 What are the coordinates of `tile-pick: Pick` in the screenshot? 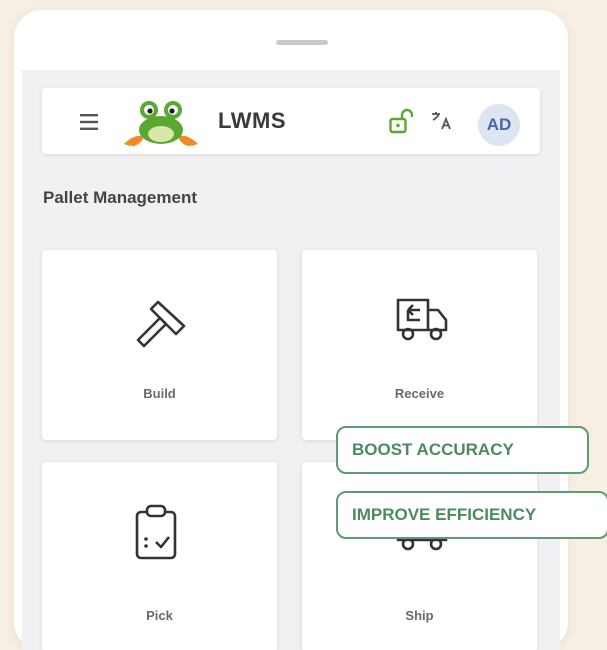 It's located at (159, 556).